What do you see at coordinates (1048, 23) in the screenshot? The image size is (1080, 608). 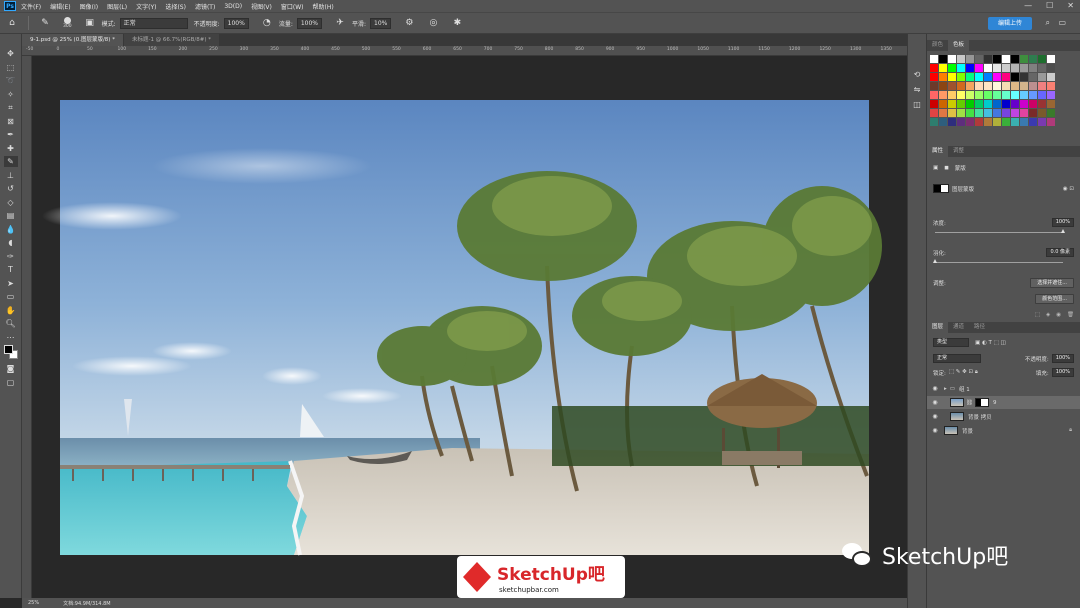 I see `search-icon: ⌕` at bounding box center [1048, 23].